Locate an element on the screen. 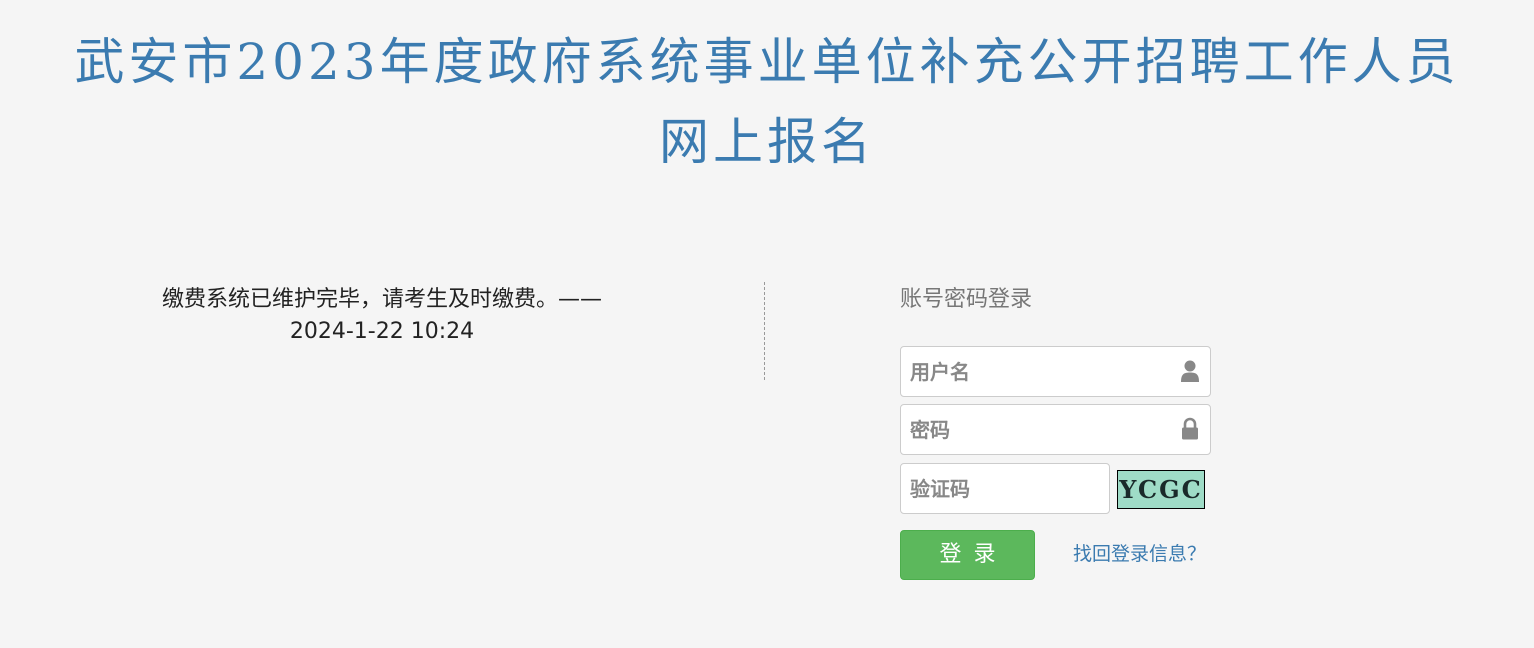 The height and width of the screenshot is (648, 1534). captcha-field-wrapper is located at coordinates (1005, 488).